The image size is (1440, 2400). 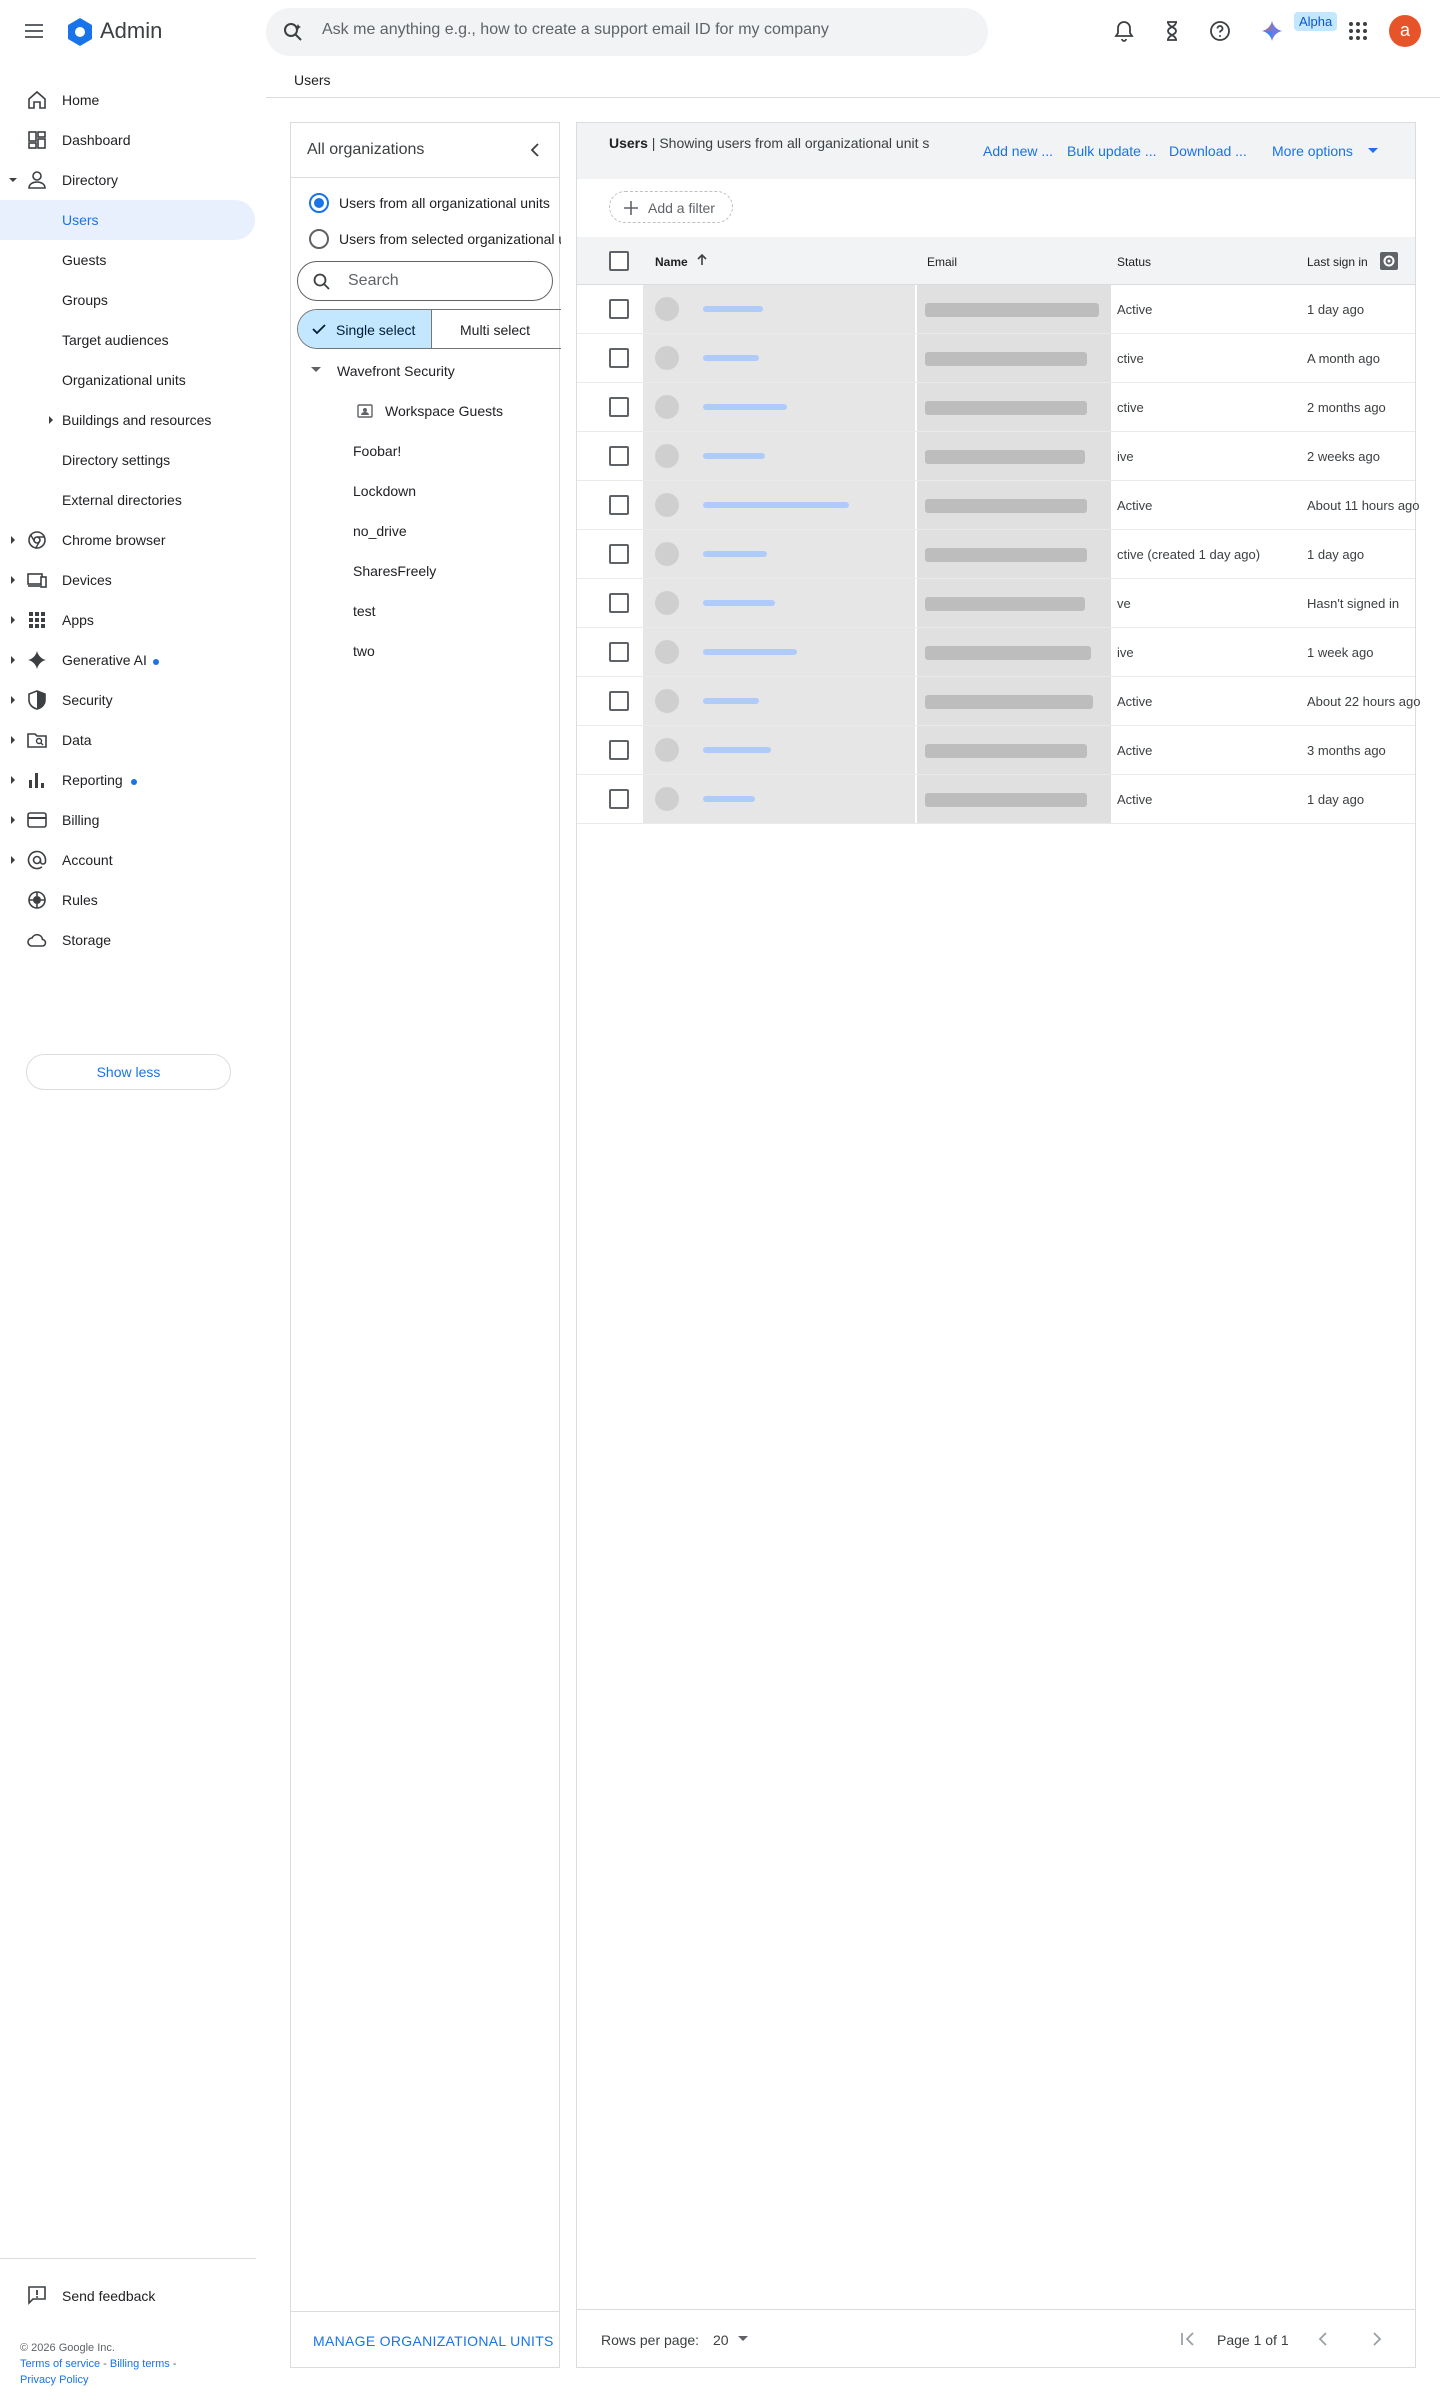 I want to click on org-search-field, so click(x=425, y=281).